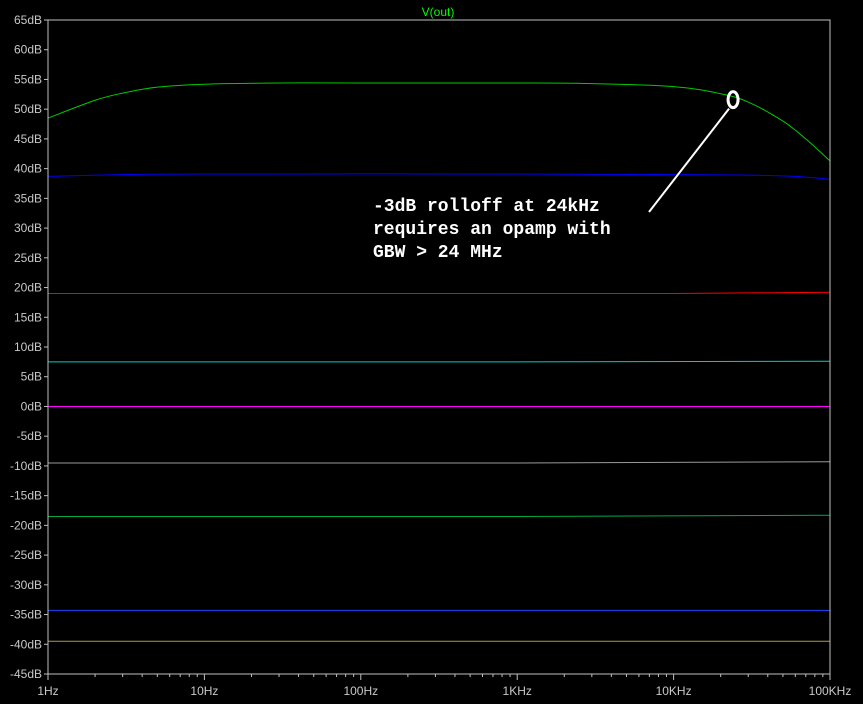 Image resolution: width=863 pixels, height=704 pixels. Describe the element at coordinates (360, 691) in the screenshot. I see `x-tick-label: 100Hz` at that location.